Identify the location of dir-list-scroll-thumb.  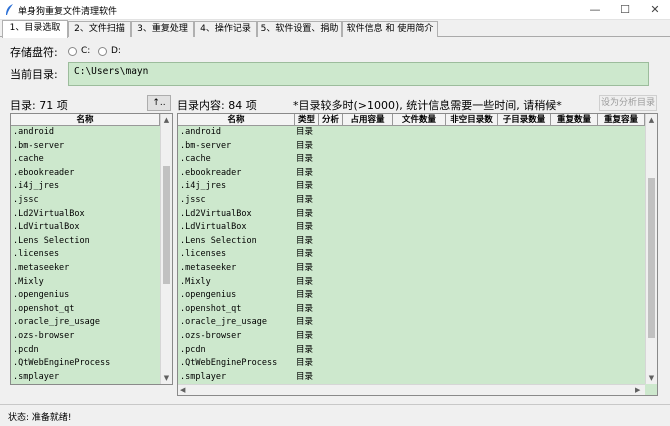
(166, 225).